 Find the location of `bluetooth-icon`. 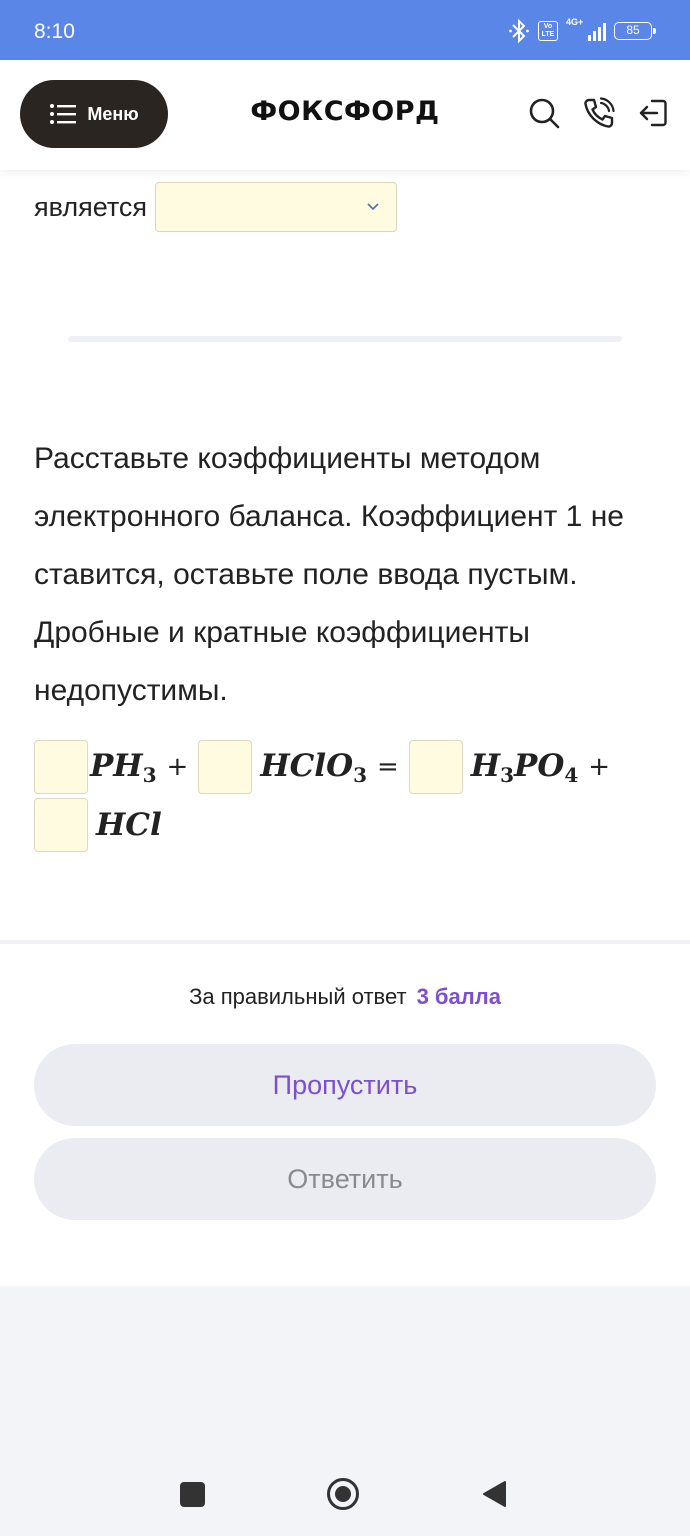

bluetooth-icon is located at coordinates (519, 31).